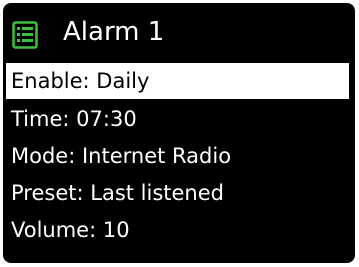 The height and width of the screenshot is (267, 359). I want to click on menu-item-label: Mode, so click(40, 156).